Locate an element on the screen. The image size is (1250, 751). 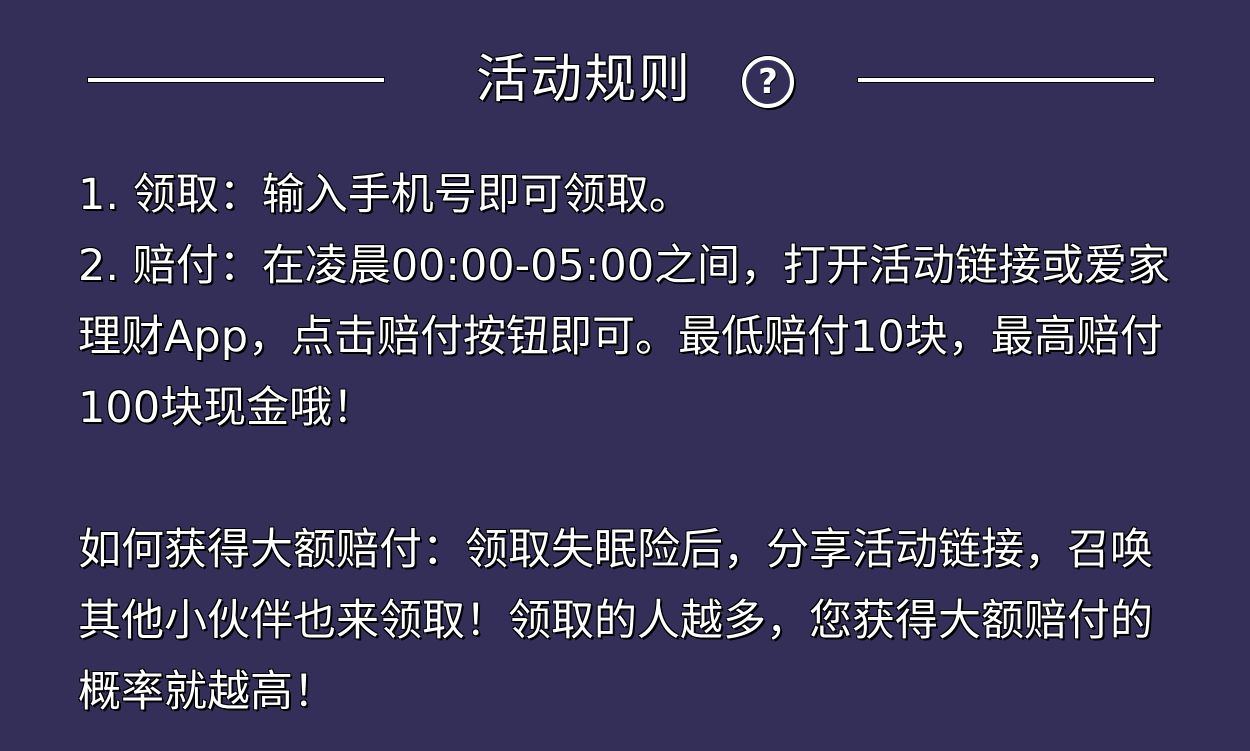
left-divider is located at coordinates (236, 80).